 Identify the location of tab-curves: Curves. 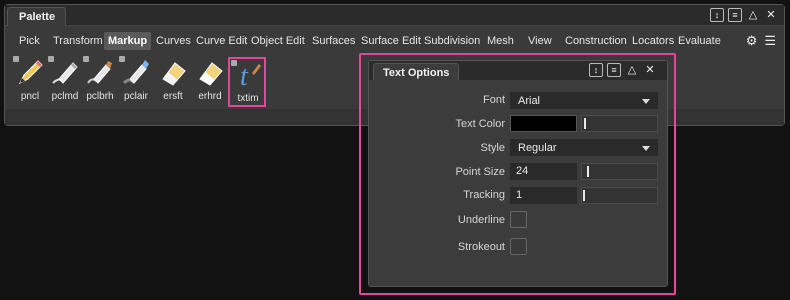
(173, 41).